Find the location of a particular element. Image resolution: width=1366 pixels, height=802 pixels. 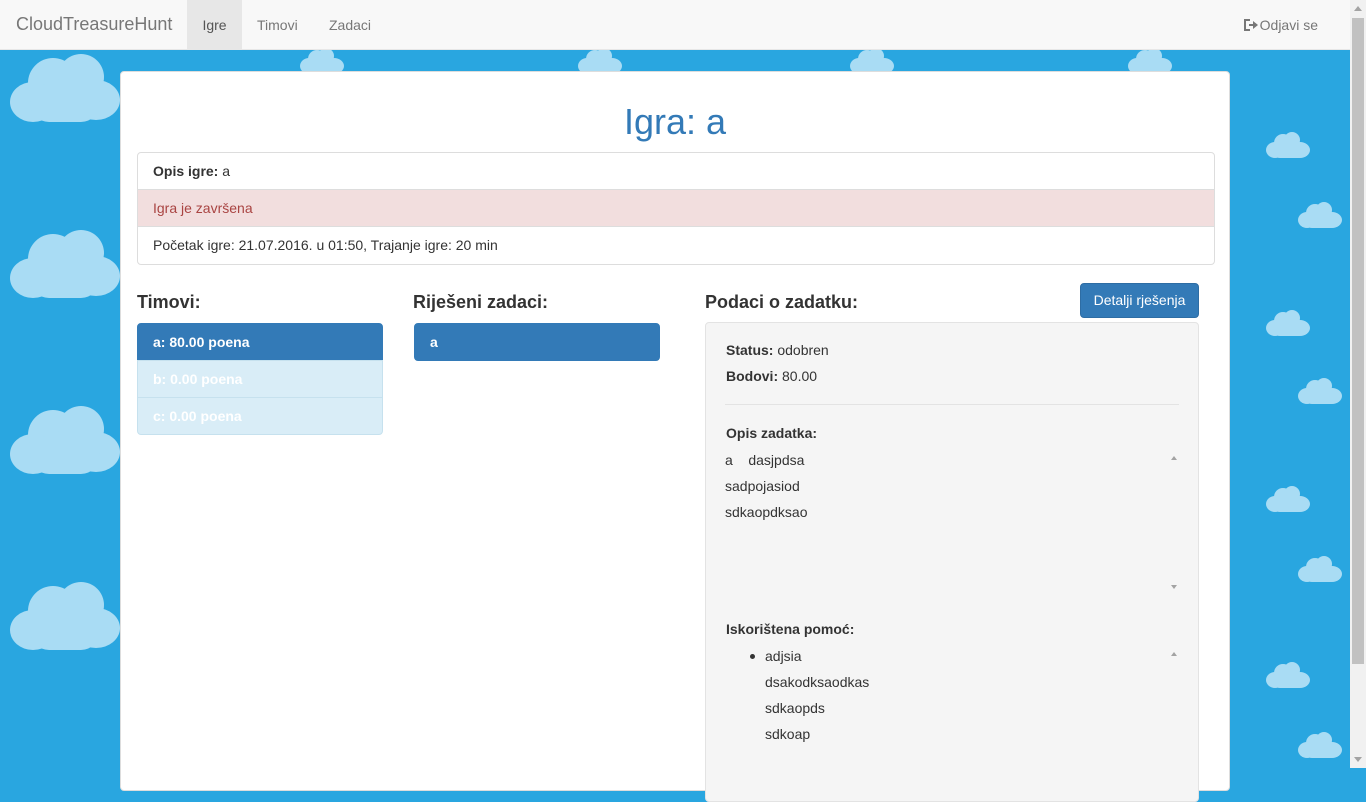

team-item-b: b: 0.00 poena is located at coordinates (260, 379).